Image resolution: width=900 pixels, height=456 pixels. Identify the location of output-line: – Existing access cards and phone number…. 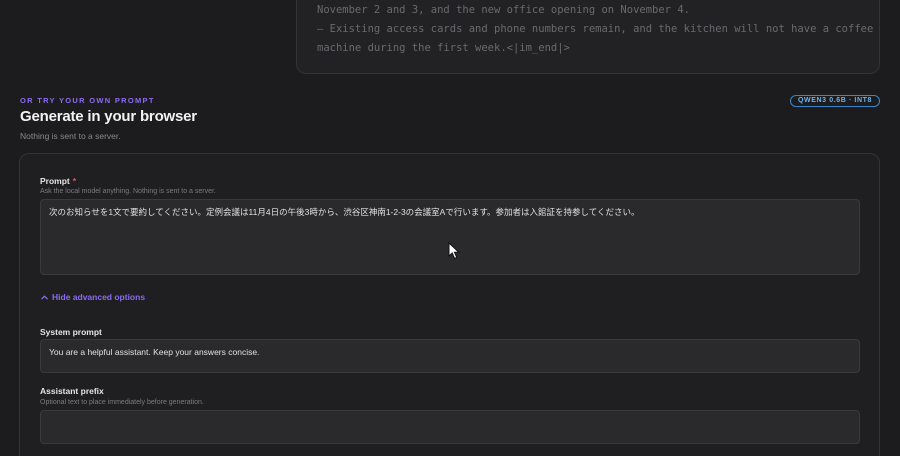
(595, 29).